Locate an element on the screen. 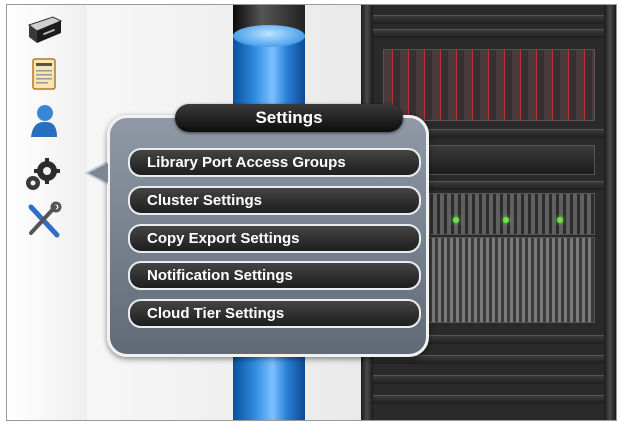 The image size is (621, 425). tools-nav-item is located at coordinates (43, 219).